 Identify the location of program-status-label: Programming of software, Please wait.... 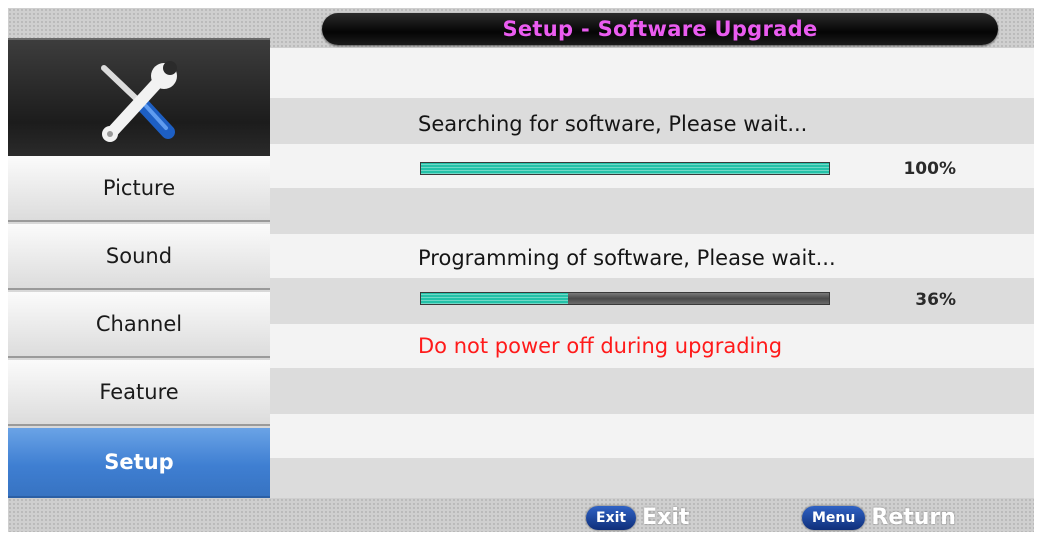
(627, 258).